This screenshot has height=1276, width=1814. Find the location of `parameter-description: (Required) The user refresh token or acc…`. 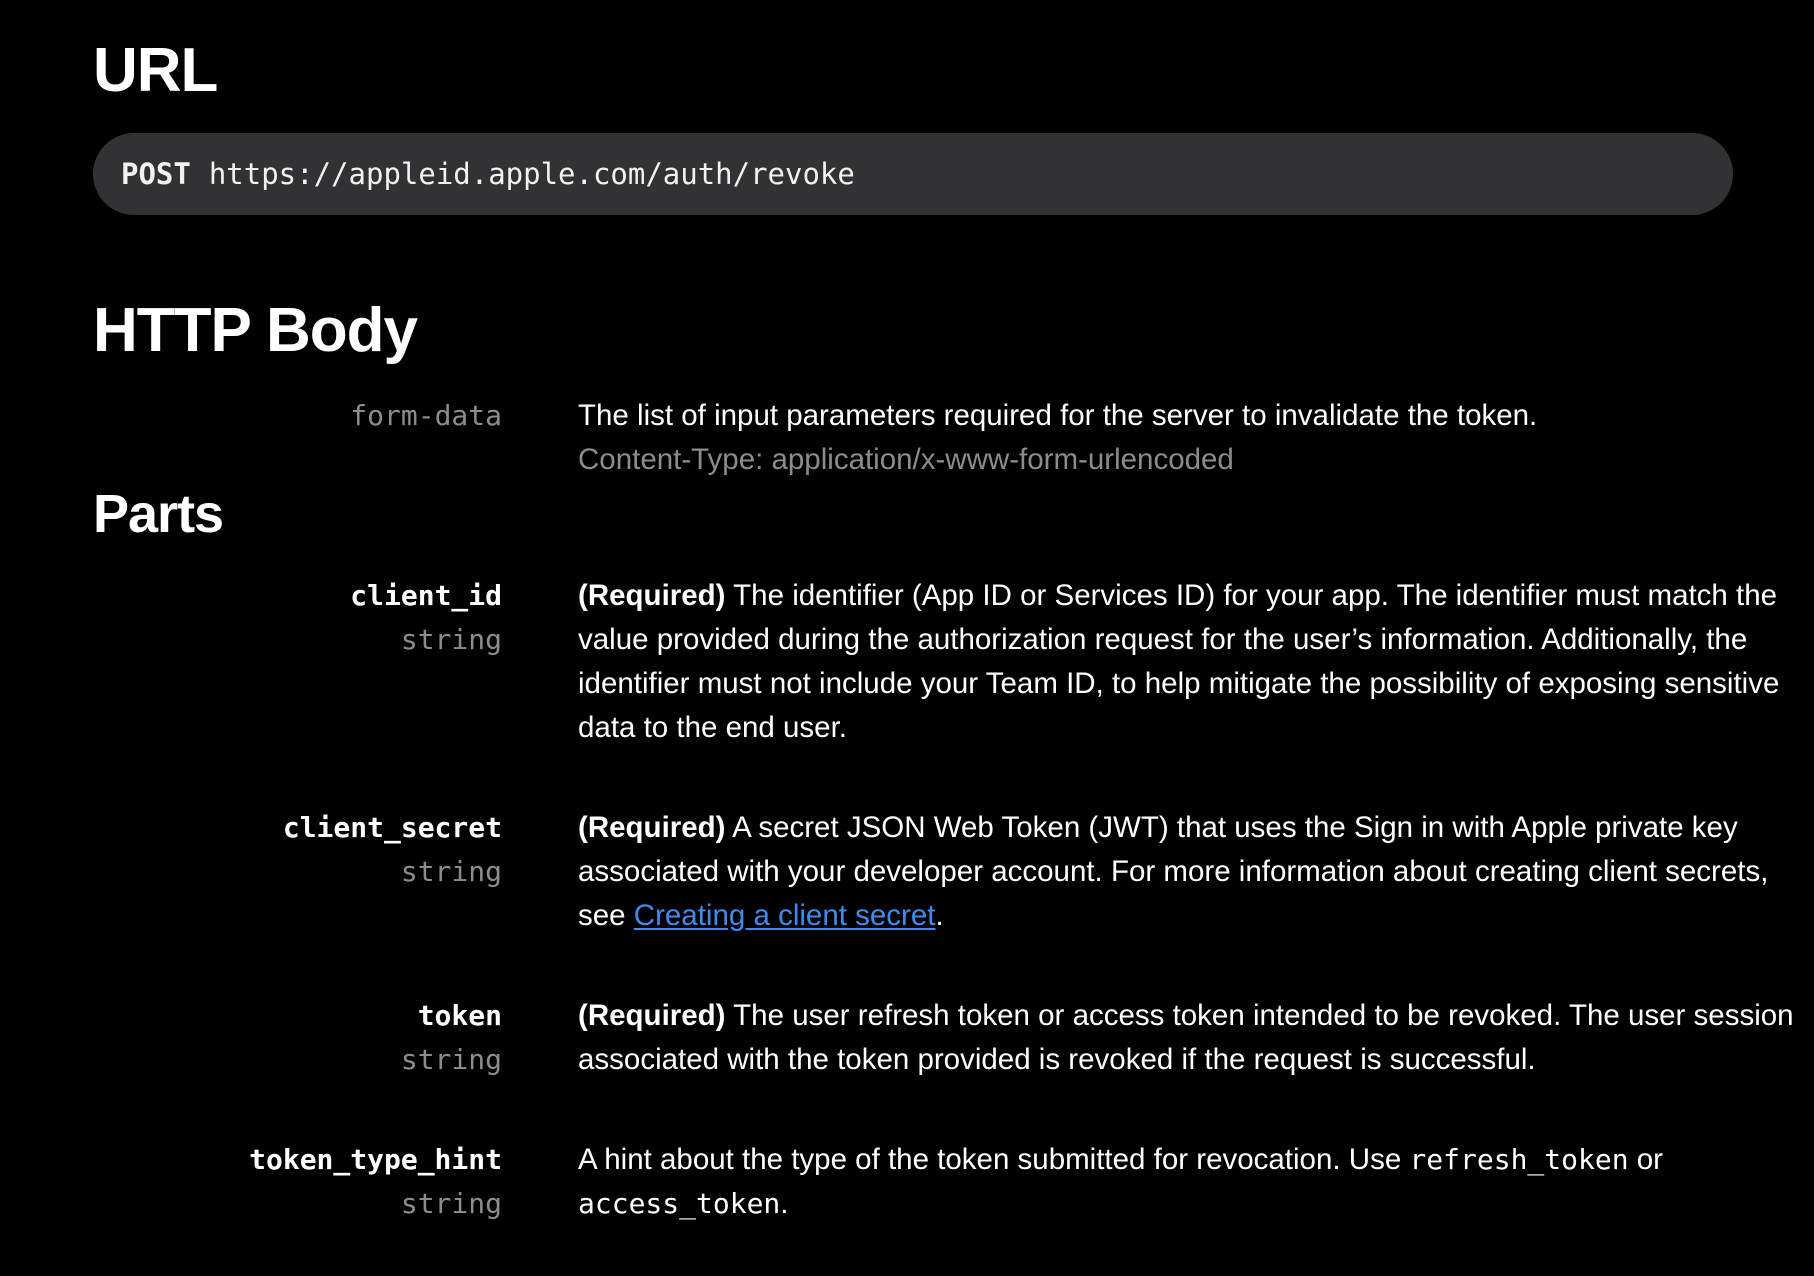

parameter-description: (Required) The user refresh token or acc… is located at coordinates (1196, 1038).